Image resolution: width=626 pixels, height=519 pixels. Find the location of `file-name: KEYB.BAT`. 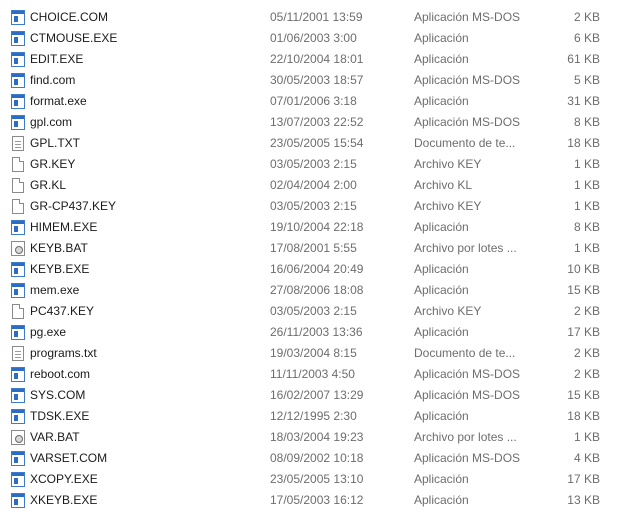

file-name: KEYB.BAT is located at coordinates (145, 248).